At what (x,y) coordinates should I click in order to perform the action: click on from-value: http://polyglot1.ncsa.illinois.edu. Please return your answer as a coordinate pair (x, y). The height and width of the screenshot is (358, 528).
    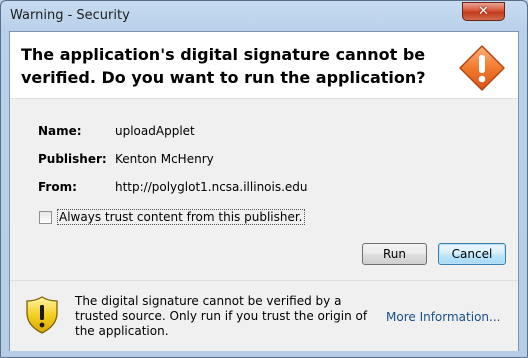
    Looking at the image, I should click on (211, 187).